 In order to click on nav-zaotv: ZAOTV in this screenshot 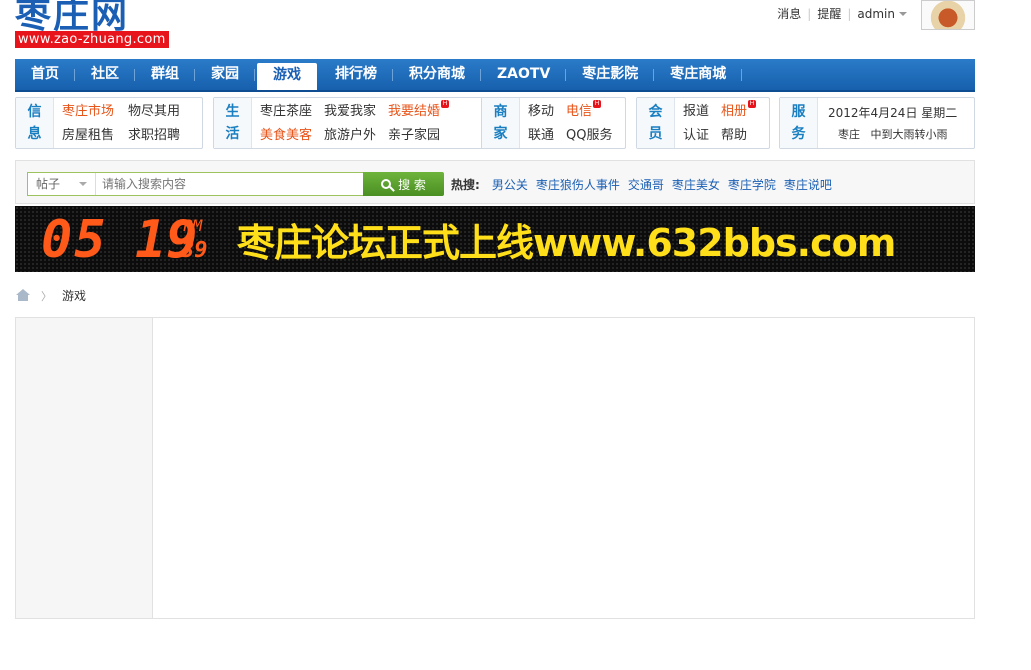, I will do `click(524, 74)`.